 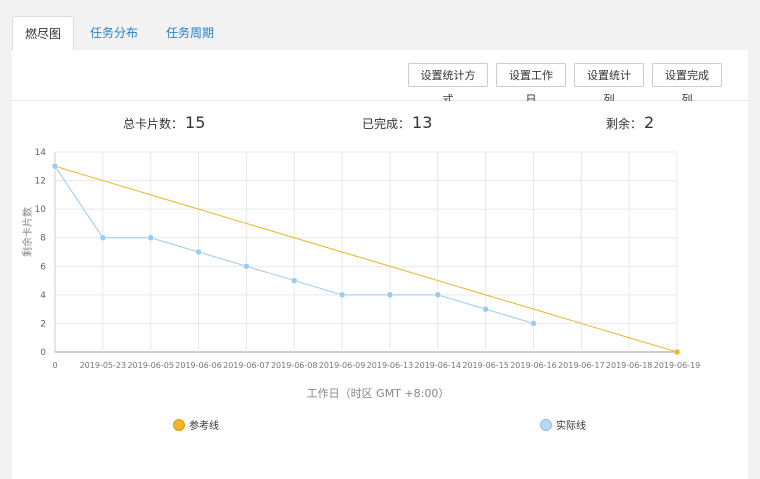 I want to click on x-tick-label: 2019-06-16, so click(x=533, y=365).